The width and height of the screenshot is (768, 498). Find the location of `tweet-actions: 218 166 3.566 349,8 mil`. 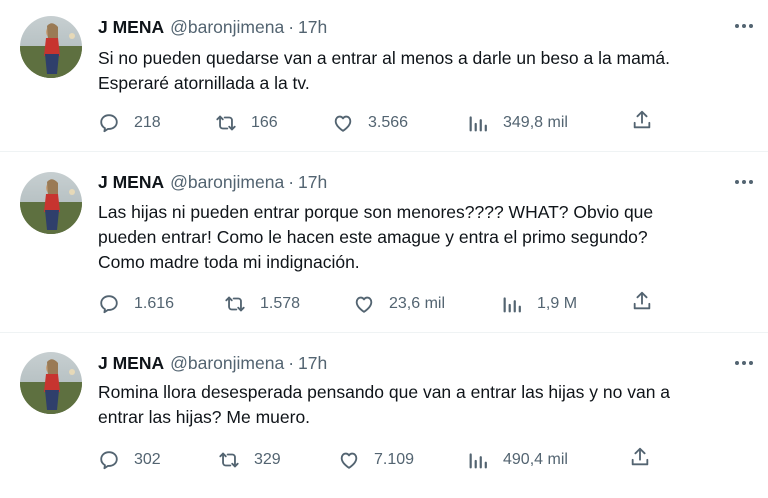

tweet-actions: 218 166 3.566 349,8 mil is located at coordinates (378, 123).